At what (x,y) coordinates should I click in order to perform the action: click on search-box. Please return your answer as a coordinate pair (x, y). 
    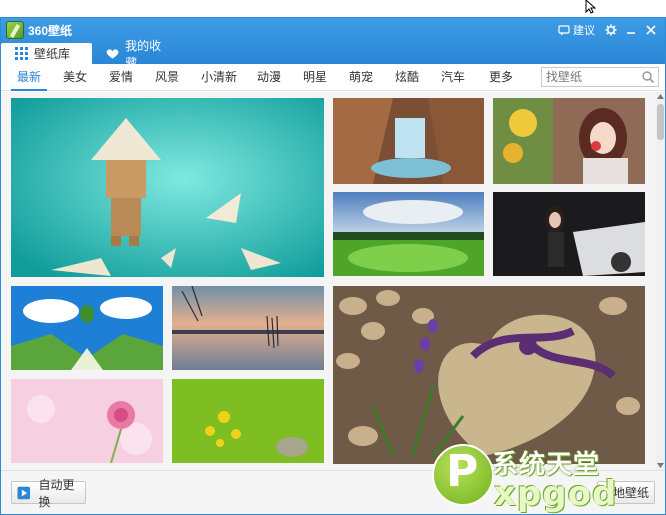
    Looking at the image, I should click on (600, 77).